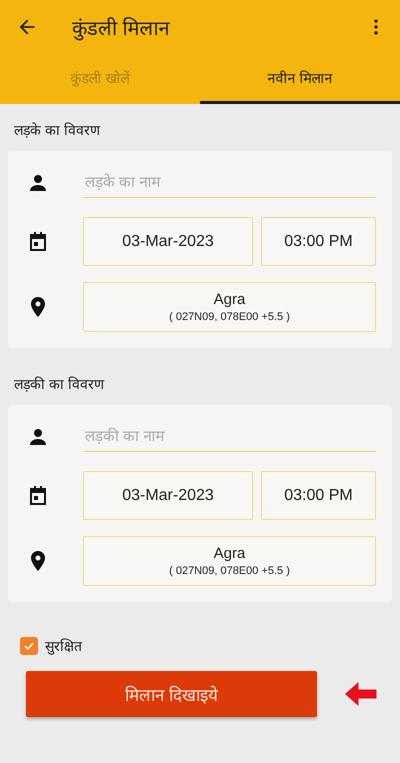 This screenshot has height=763, width=400. Describe the element at coordinates (229, 183) in the screenshot. I see `name-field: लड़के का नाम` at that location.